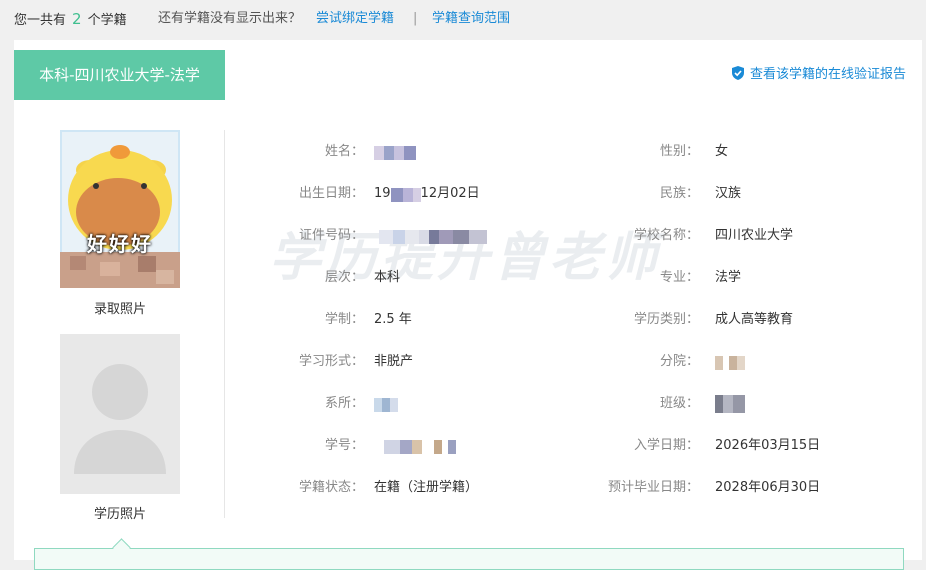  What do you see at coordinates (224, 324) in the screenshot?
I see `vertical-divider` at bounding box center [224, 324].